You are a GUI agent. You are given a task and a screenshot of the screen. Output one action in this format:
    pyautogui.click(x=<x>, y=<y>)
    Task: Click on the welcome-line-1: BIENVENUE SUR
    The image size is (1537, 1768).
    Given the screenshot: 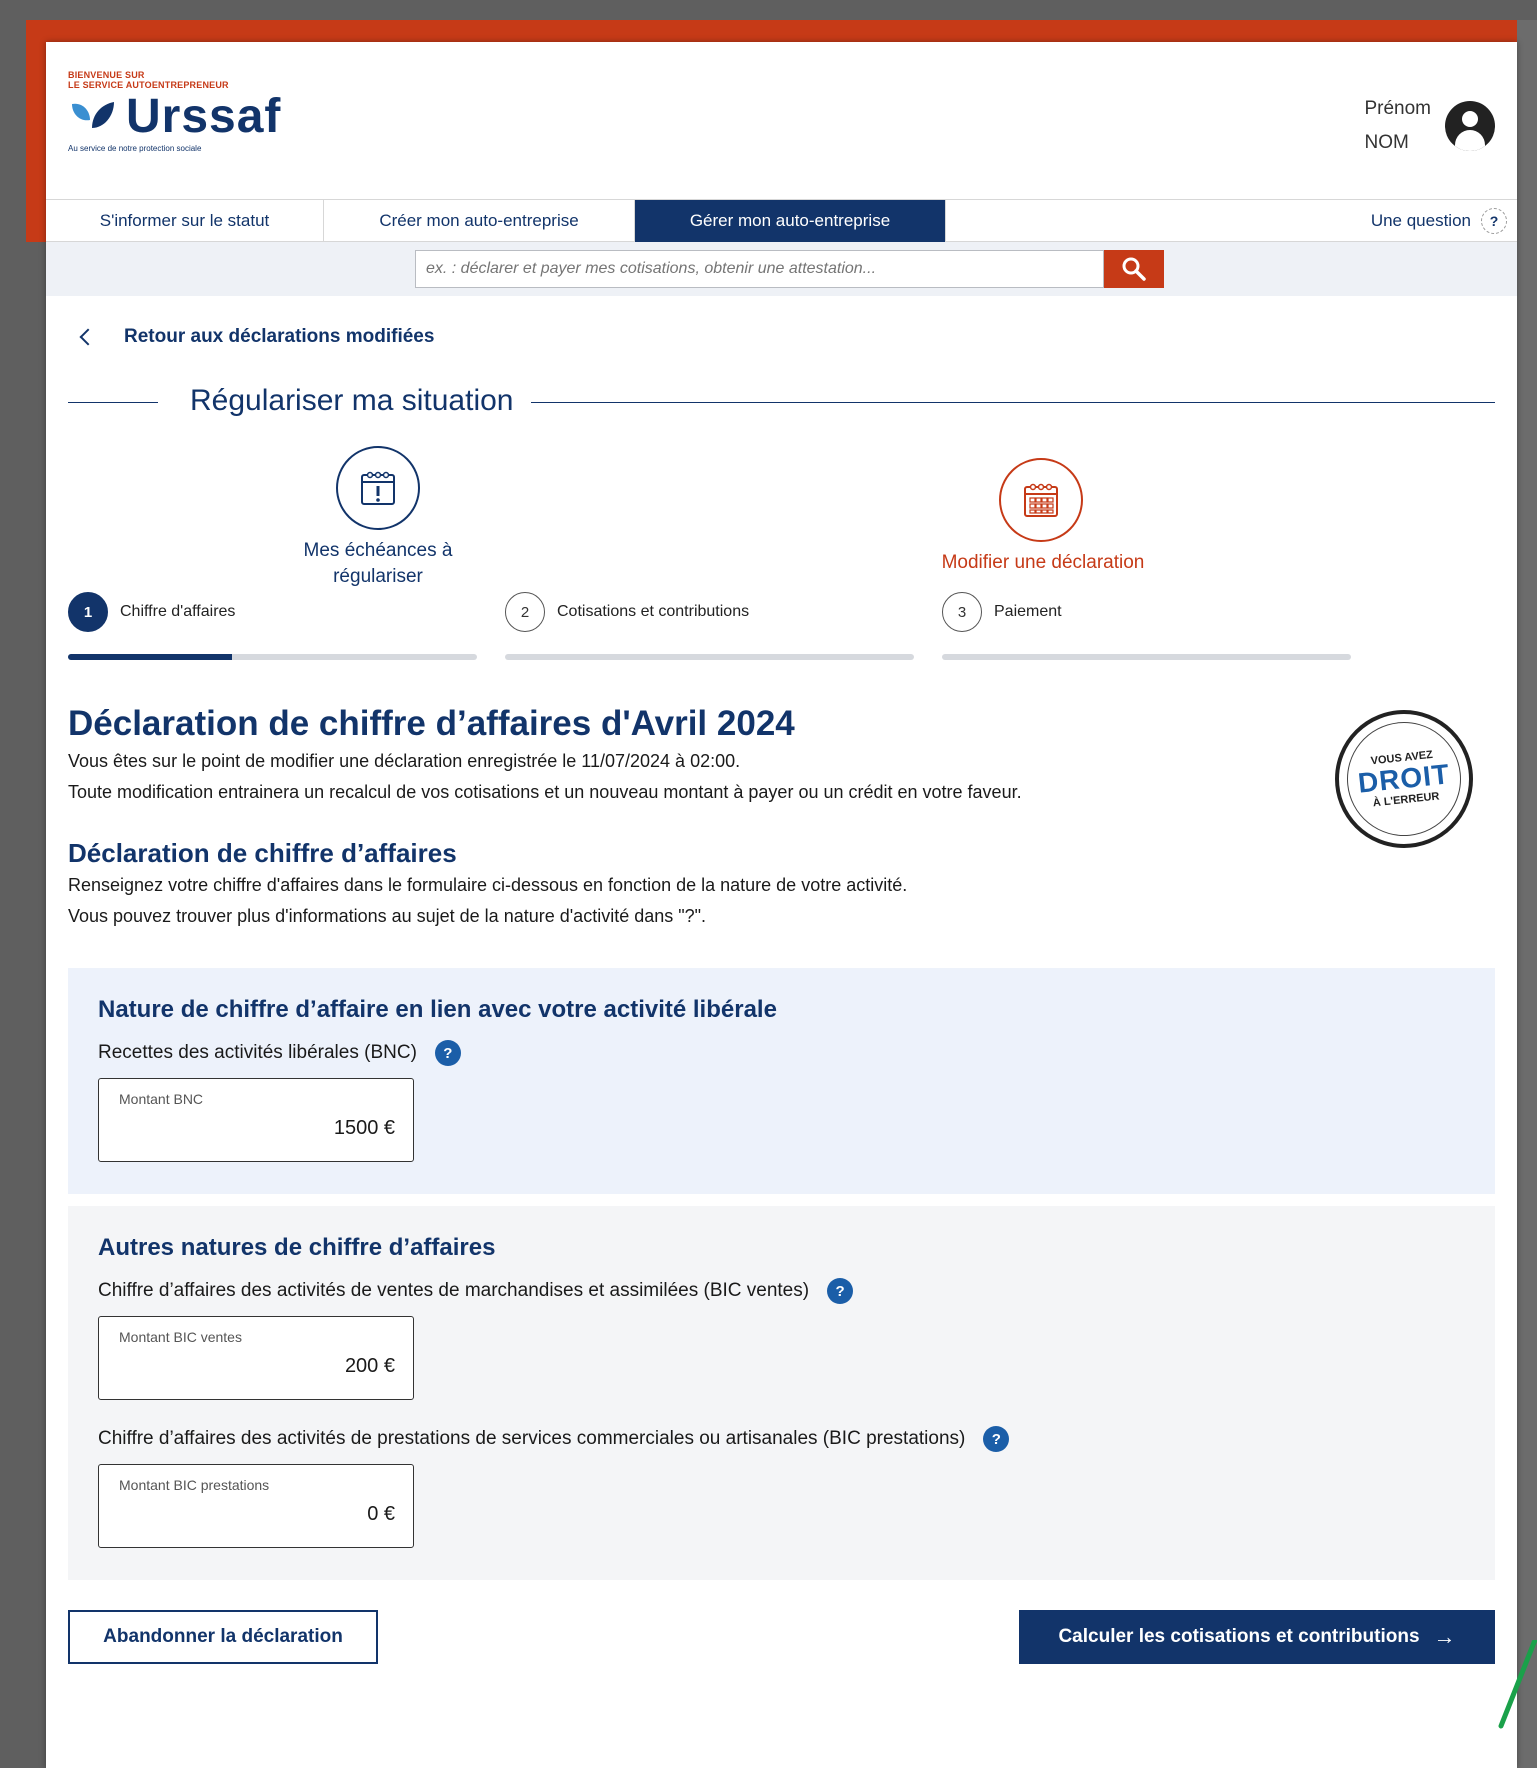 What is the action you would take?
    pyautogui.click(x=106, y=75)
    